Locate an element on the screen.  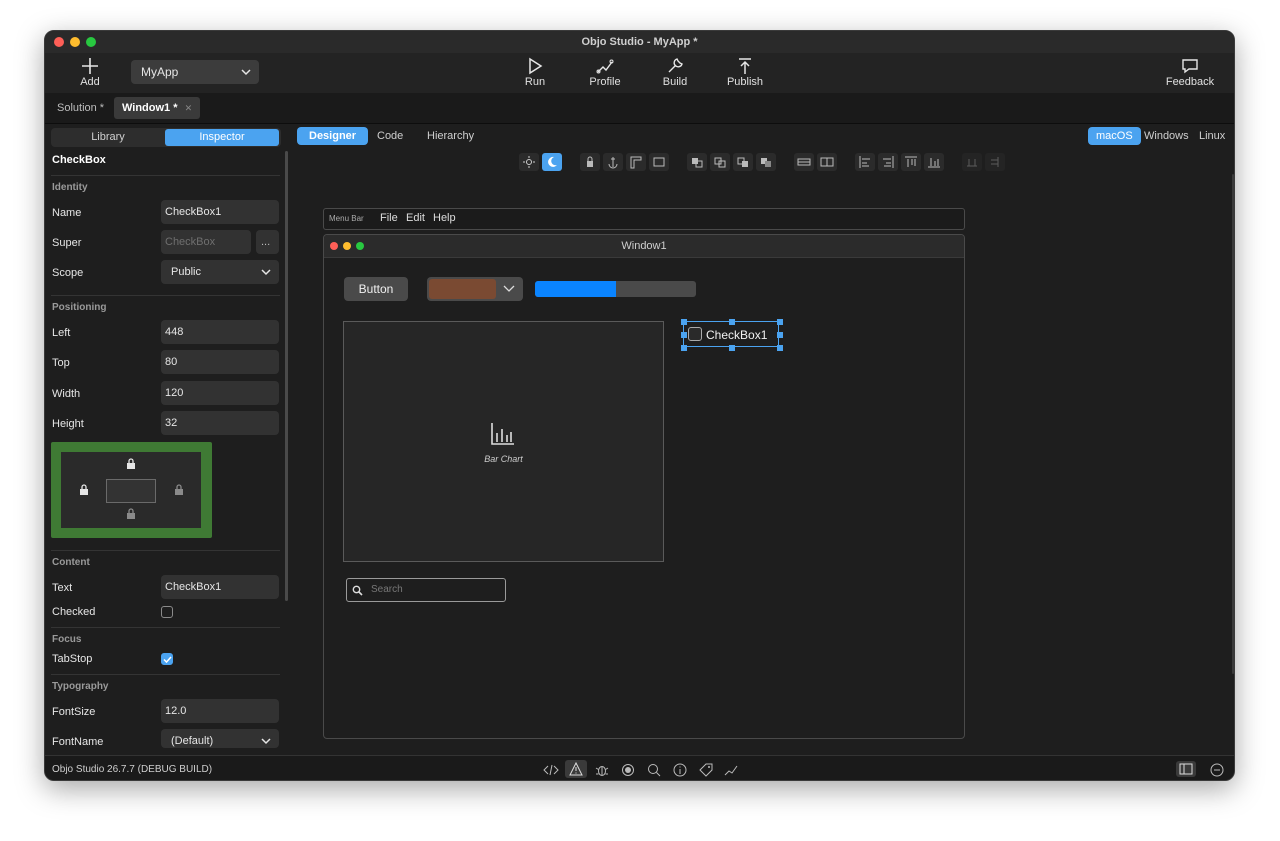
inspector-scrollbar is located at coordinates (286, 376).